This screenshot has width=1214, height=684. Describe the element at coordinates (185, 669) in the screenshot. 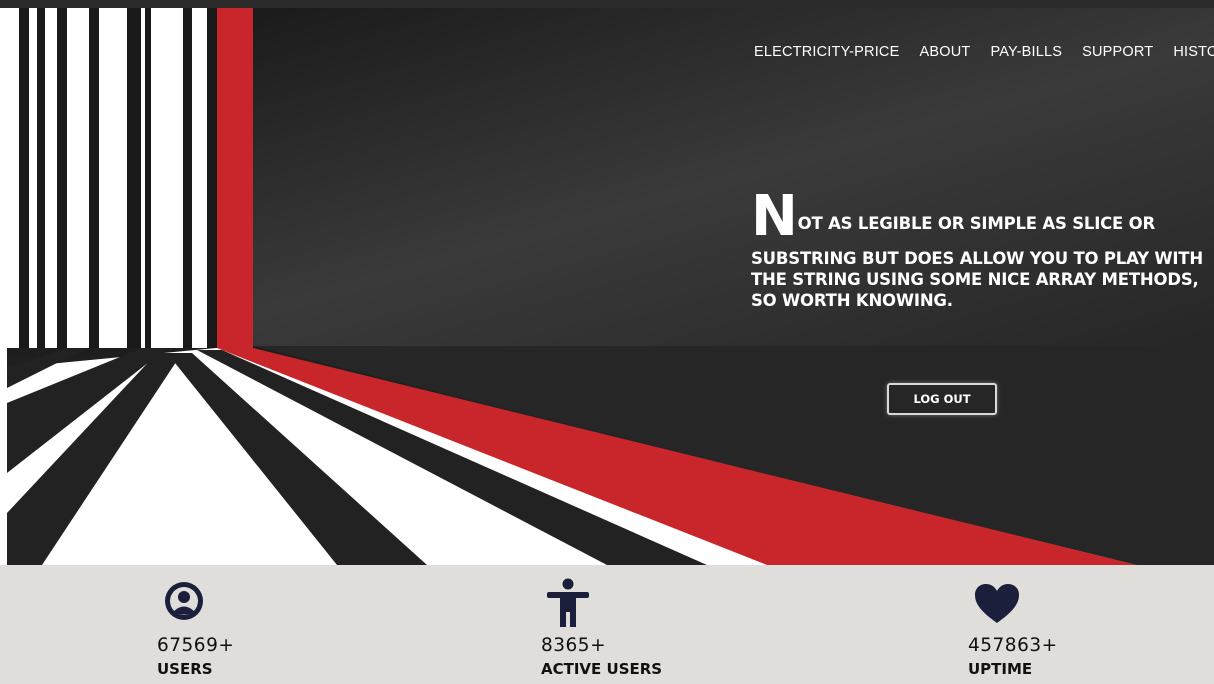

I see `stat-users-label: USERS` at that location.